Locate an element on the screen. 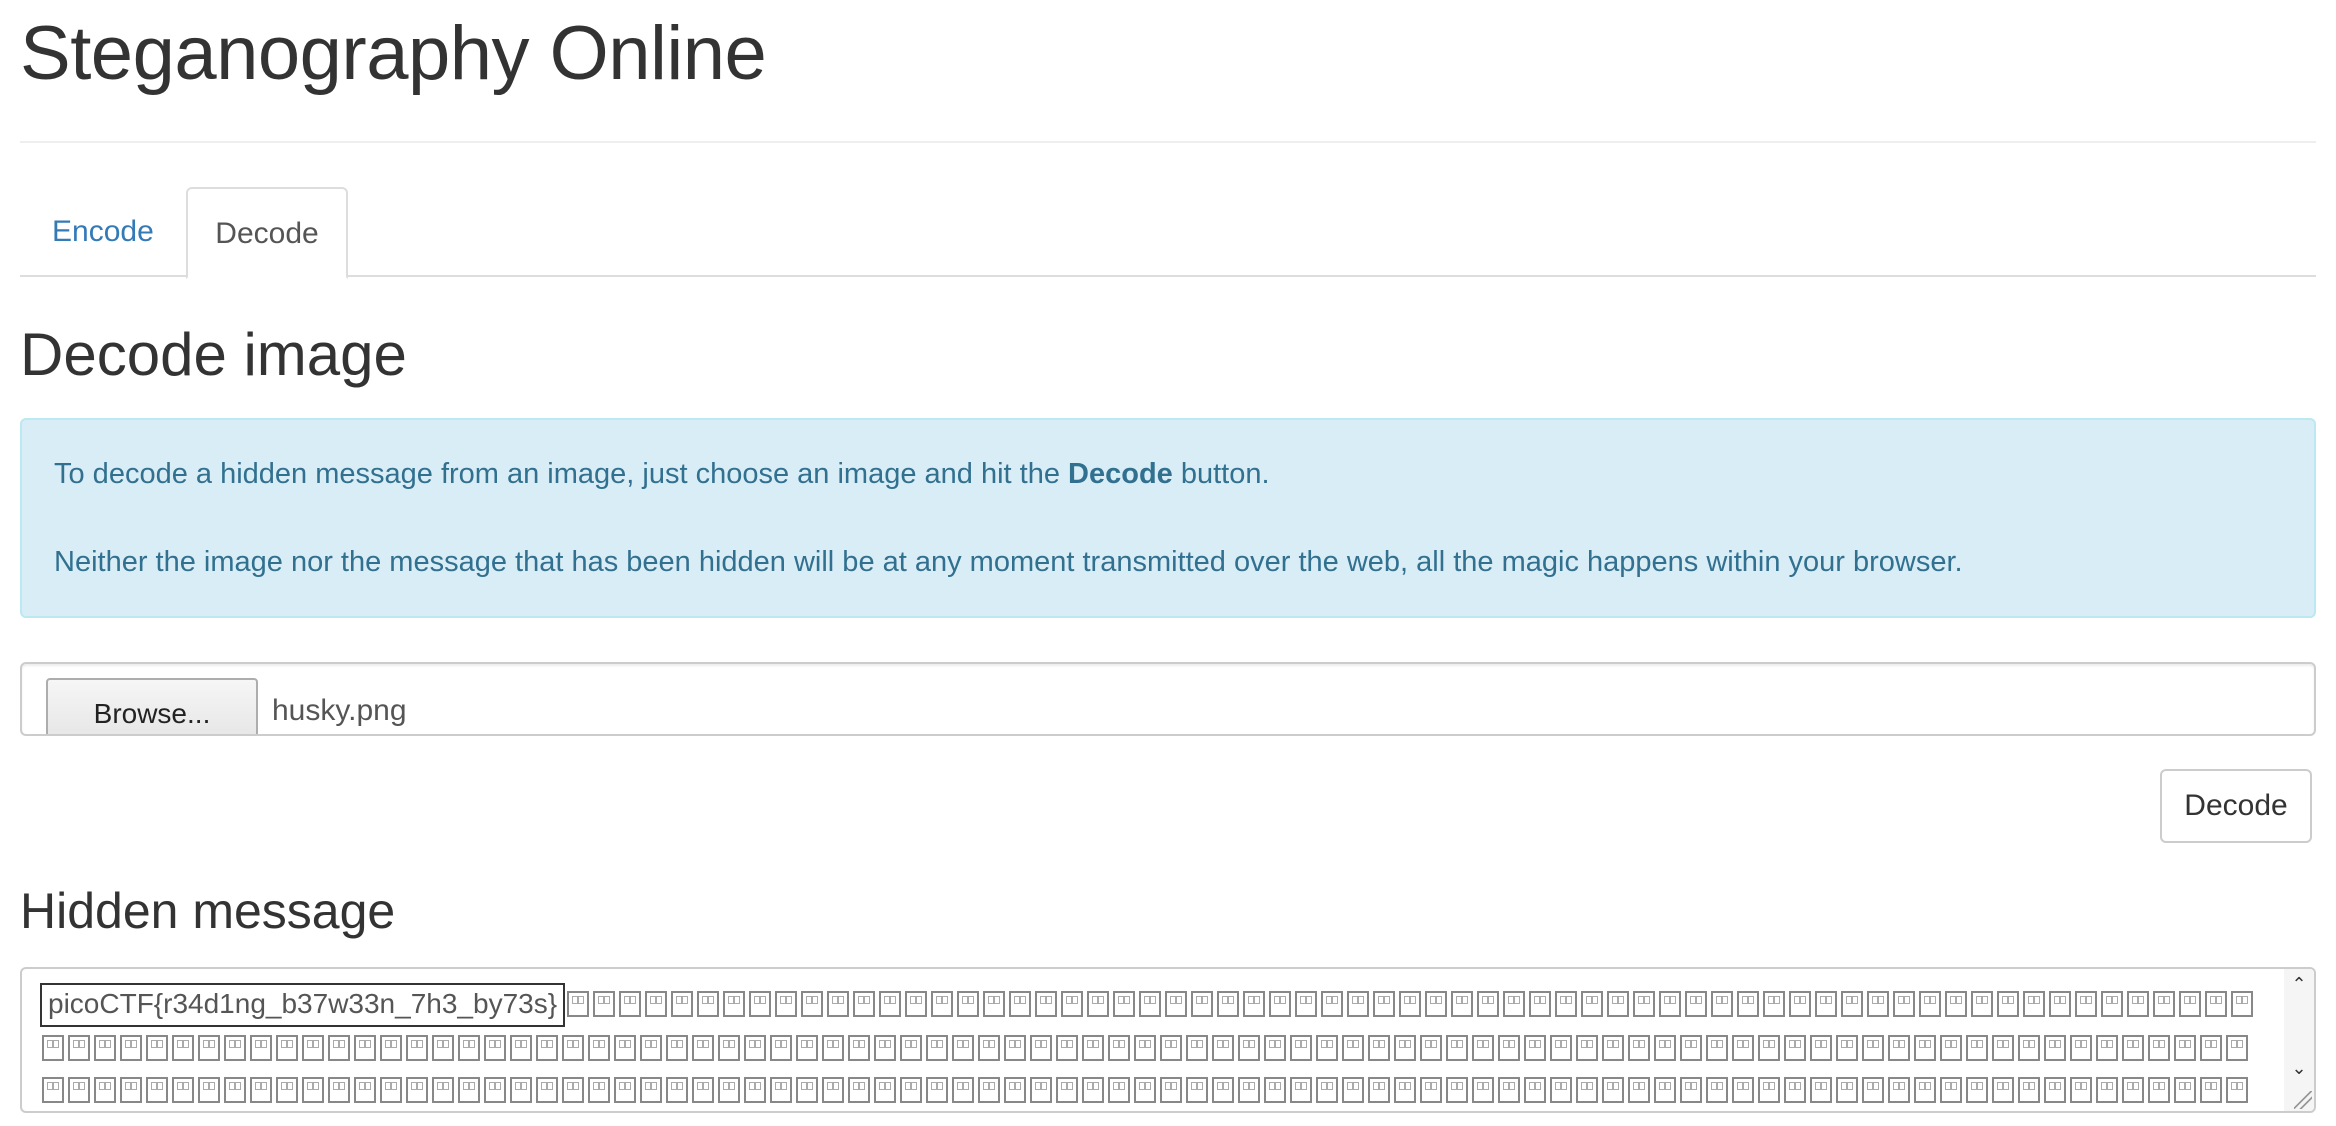 The width and height of the screenshot is (2336, 1126). tab-bar: Encode Decode is located at coordinates (1168, 233).